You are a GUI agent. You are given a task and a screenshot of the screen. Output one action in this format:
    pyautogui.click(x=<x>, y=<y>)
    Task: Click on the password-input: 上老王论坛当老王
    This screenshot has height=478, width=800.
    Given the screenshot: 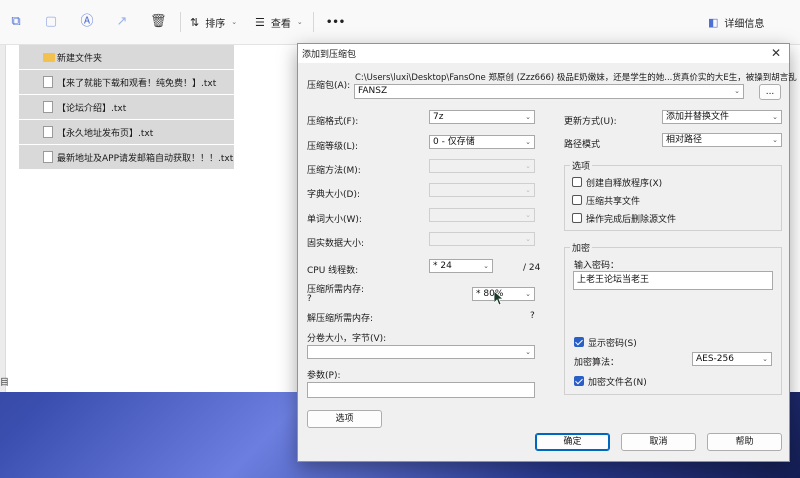 What is the action you would take?
    pyautogui.click(x=673, y=280)
    